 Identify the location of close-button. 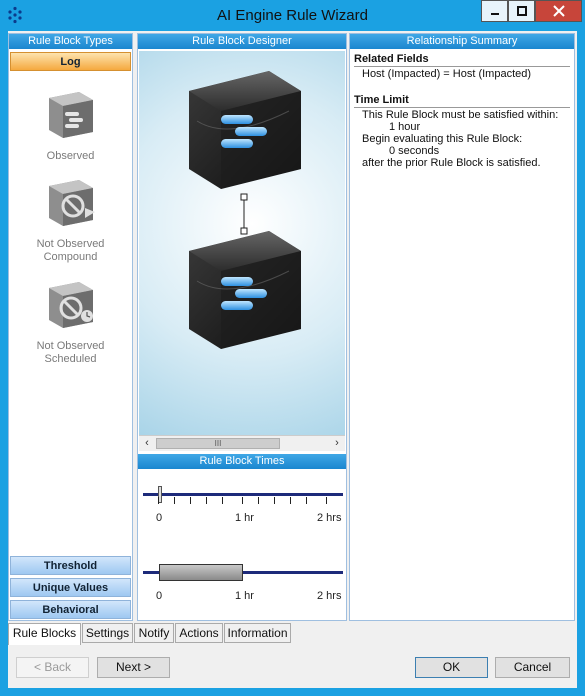
(558, 11).